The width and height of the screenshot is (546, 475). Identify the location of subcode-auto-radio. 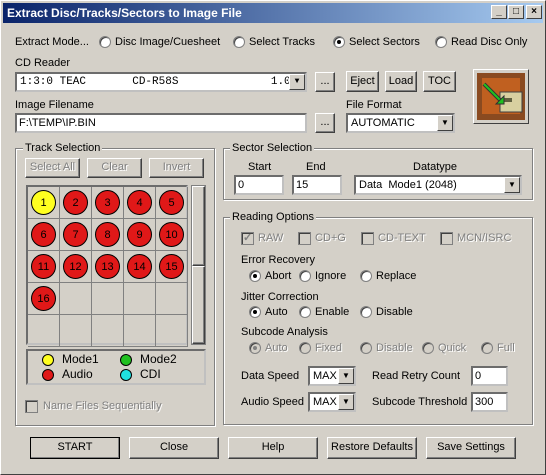
(255, 348).